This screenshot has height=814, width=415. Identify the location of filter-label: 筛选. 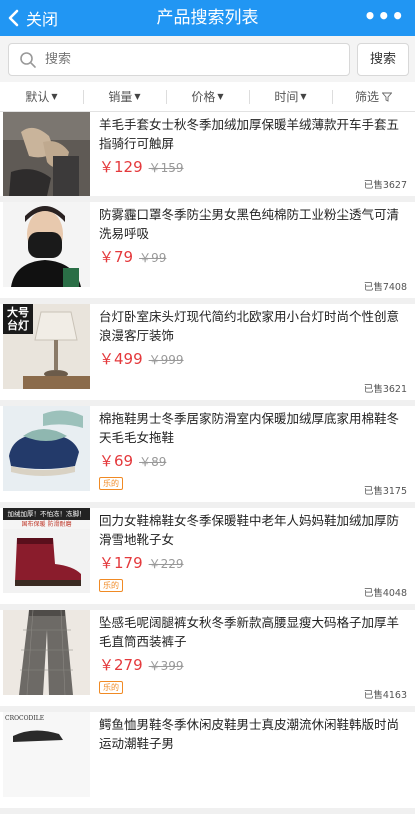
(366, 97).